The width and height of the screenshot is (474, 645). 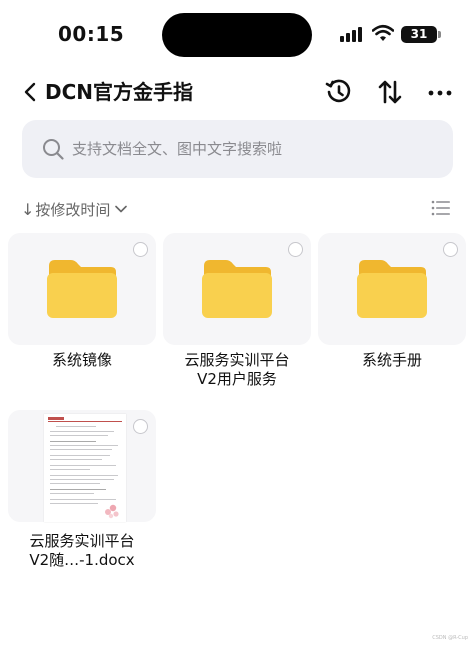 I want to click on item-name: 系统手册, so click(x=391, y=360).